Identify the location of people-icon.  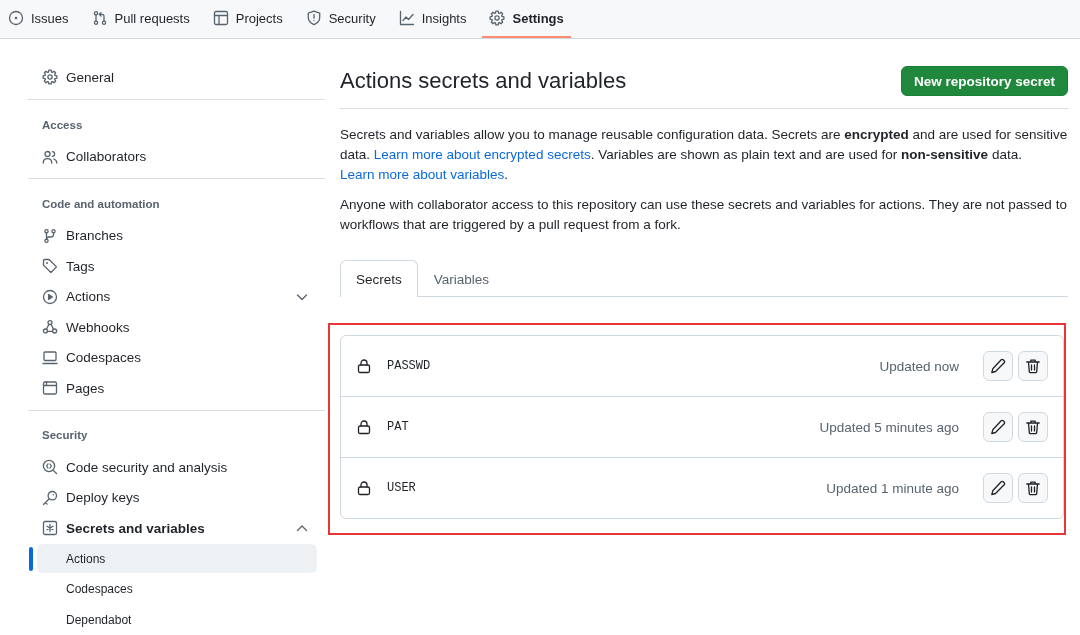
(50, 156).